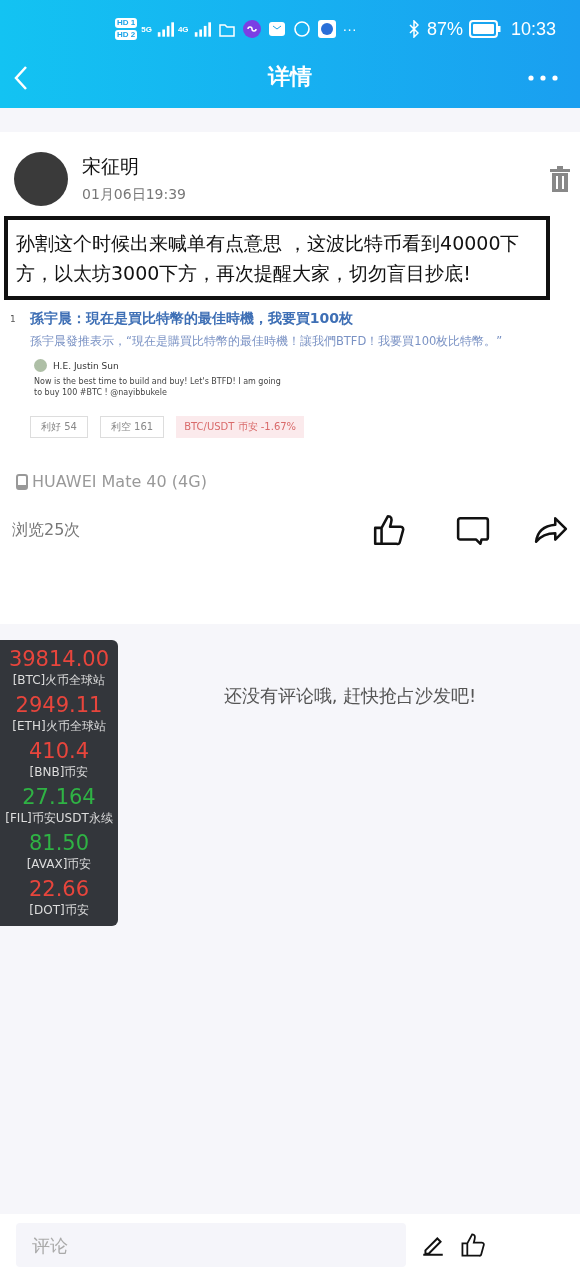 The image size is (580, 1276). Describe the element at coordinates (59, 910) in the screenshot. I see `price-source: [DOT]币安` at that location.